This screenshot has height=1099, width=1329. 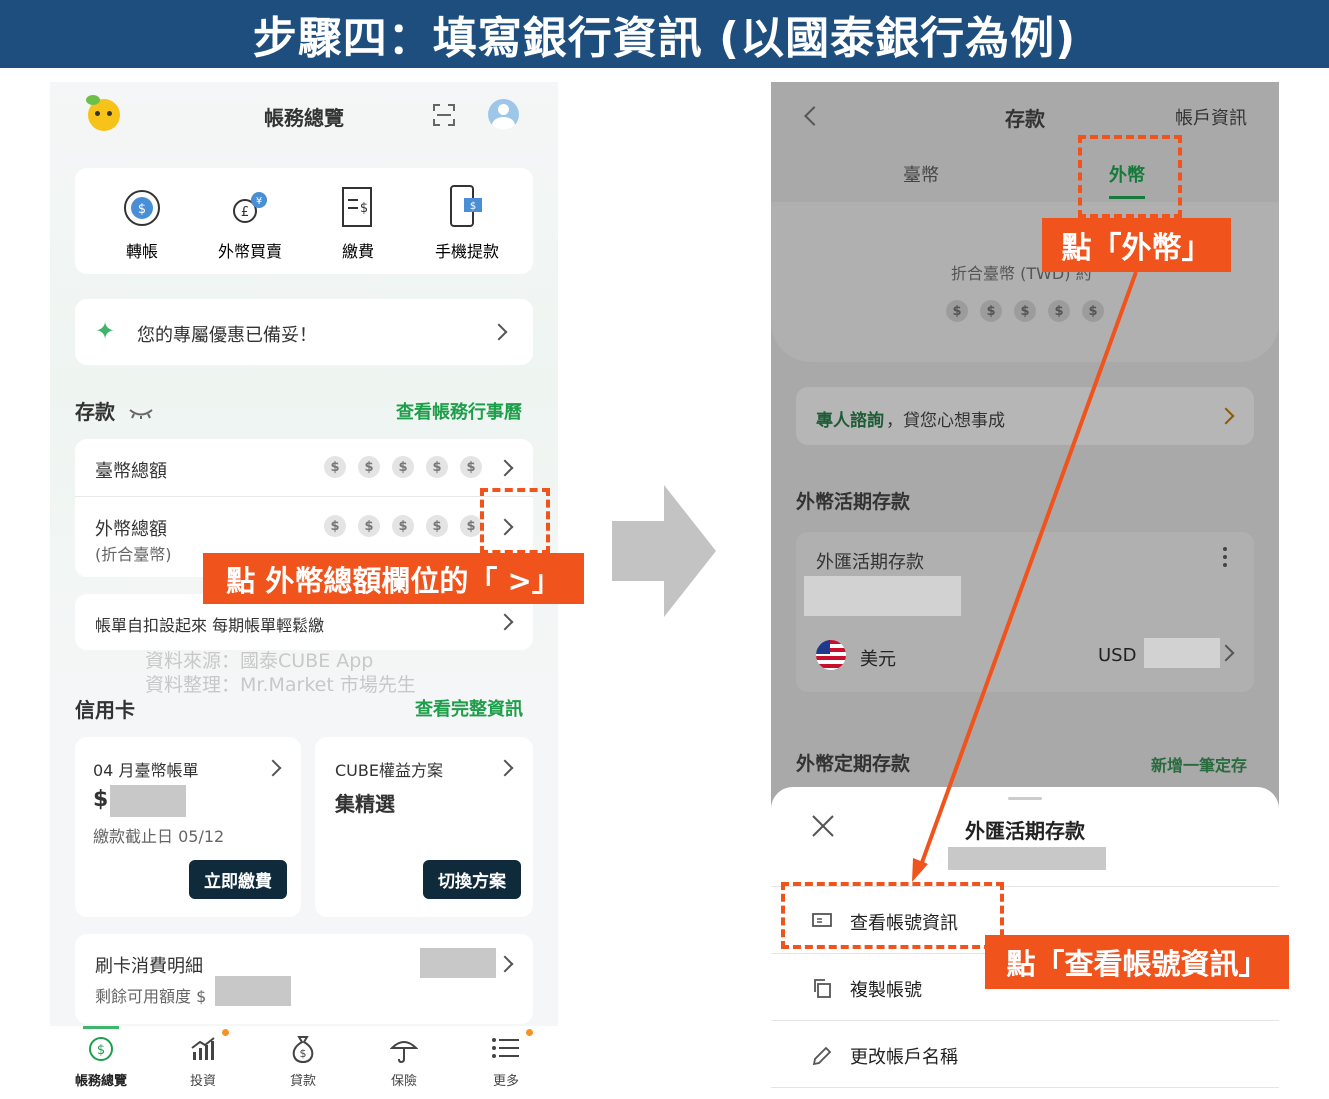 I want to click on card-detail-card: 刷卡消費明細 剩餘可用額度 $, so click(x=304, y=979).